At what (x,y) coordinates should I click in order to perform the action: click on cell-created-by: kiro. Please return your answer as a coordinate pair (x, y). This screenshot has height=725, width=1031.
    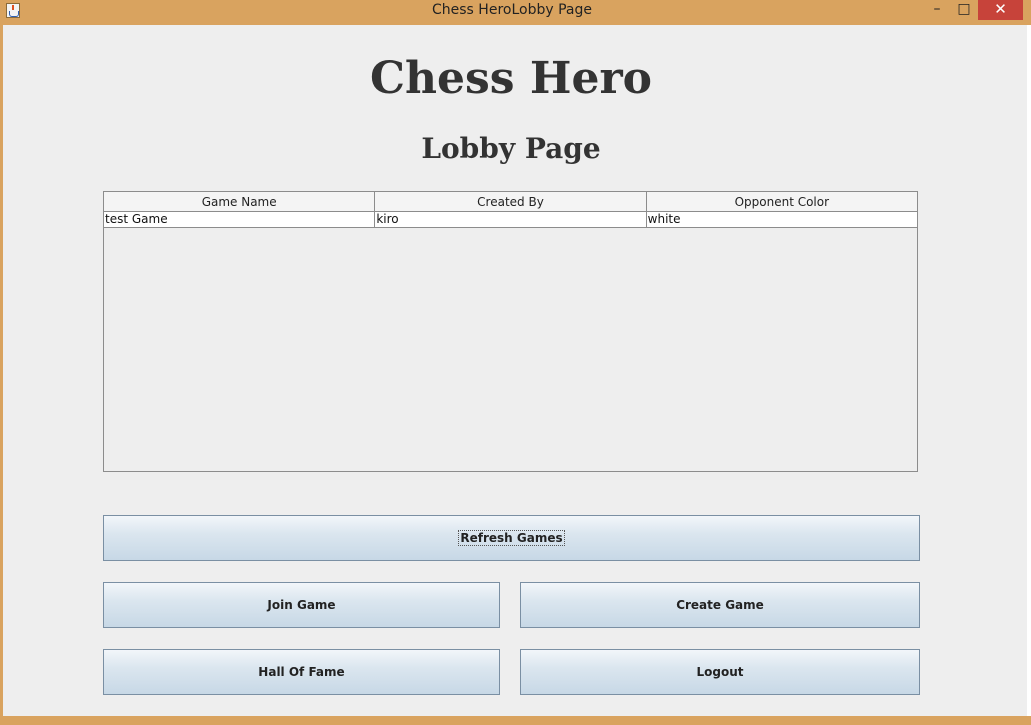
    Looking at the image, I should click on (511, 219).